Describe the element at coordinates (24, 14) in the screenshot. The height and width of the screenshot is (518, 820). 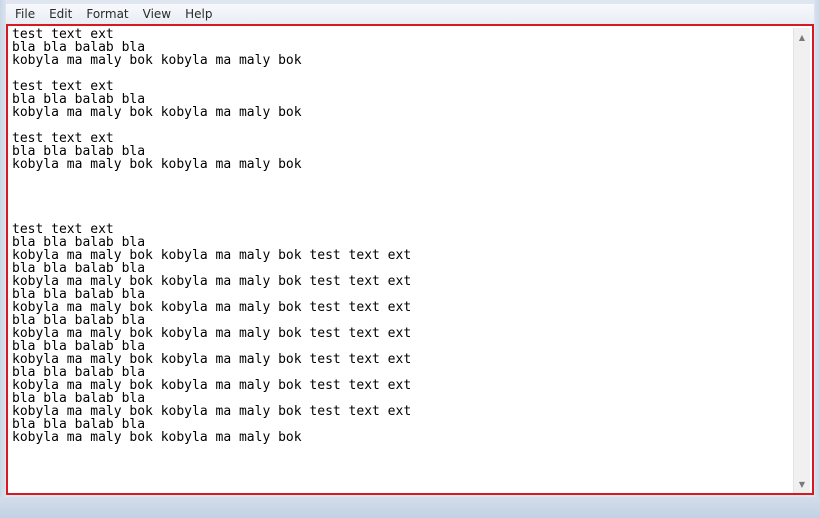
I see `menu-file: File` at that location.